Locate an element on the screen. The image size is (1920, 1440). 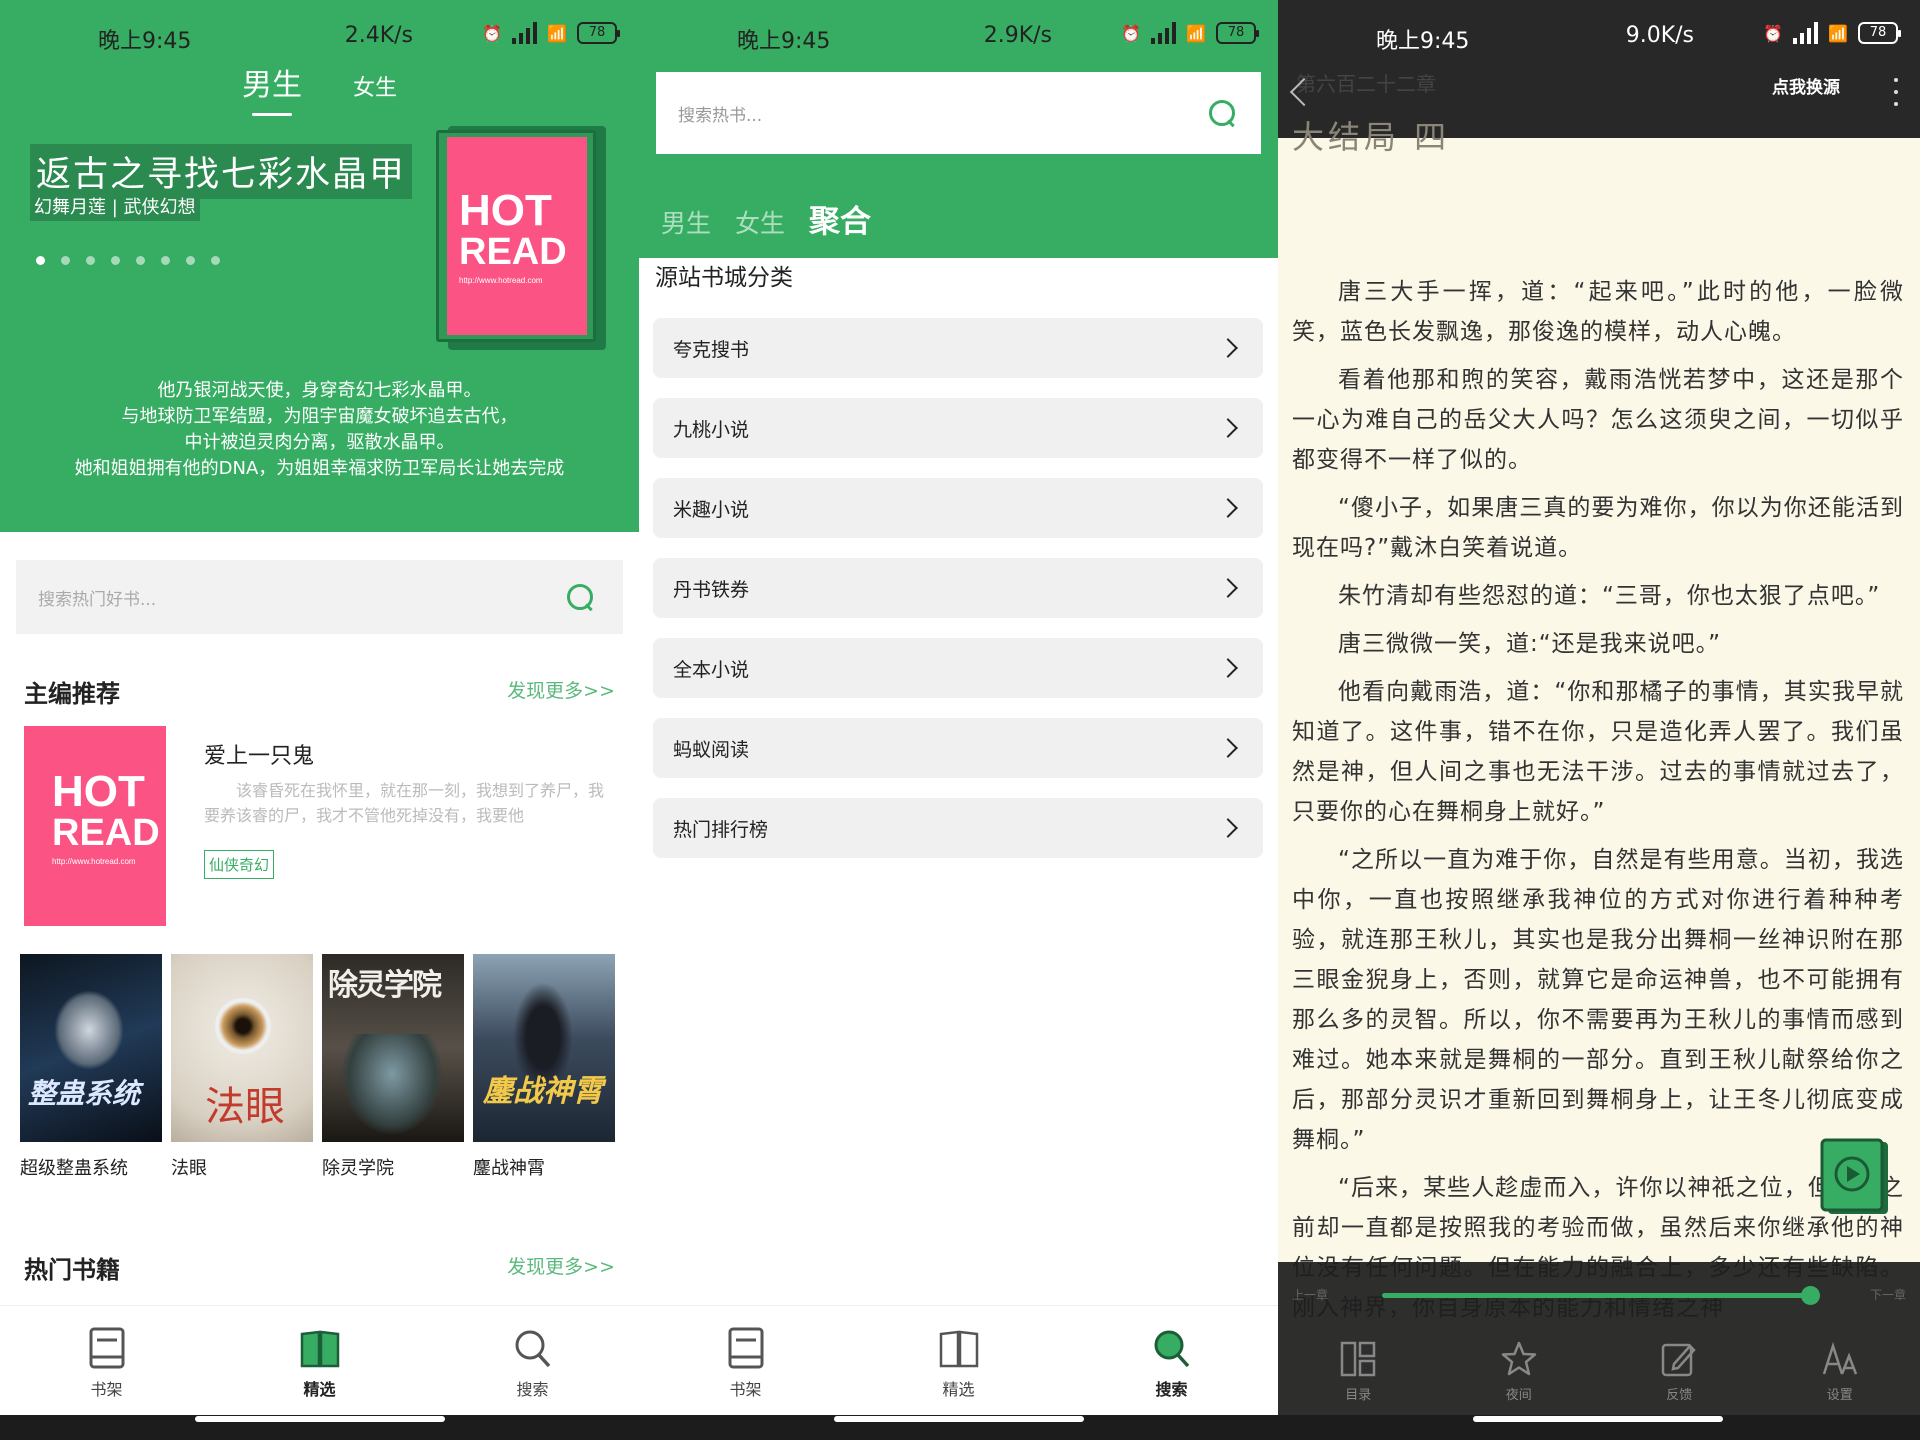
book-item: 除灵学院 除灵学院 is located at coordinates (393, 1067).